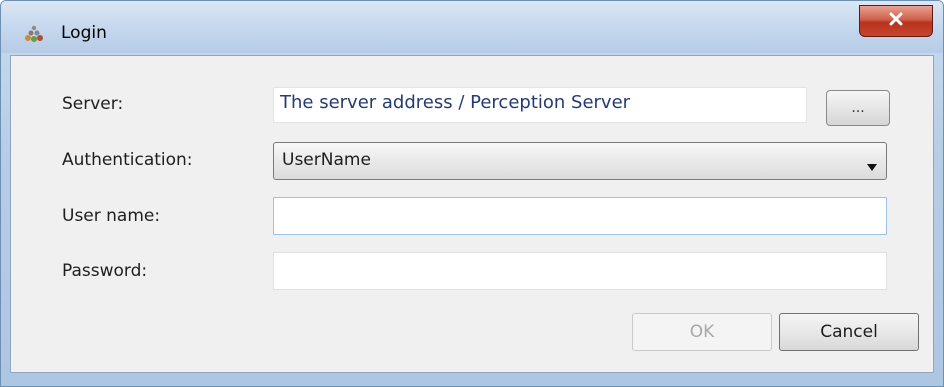 The width and height of the screenshot is (944, 387). I want to click on password-input, so click(580, 271).